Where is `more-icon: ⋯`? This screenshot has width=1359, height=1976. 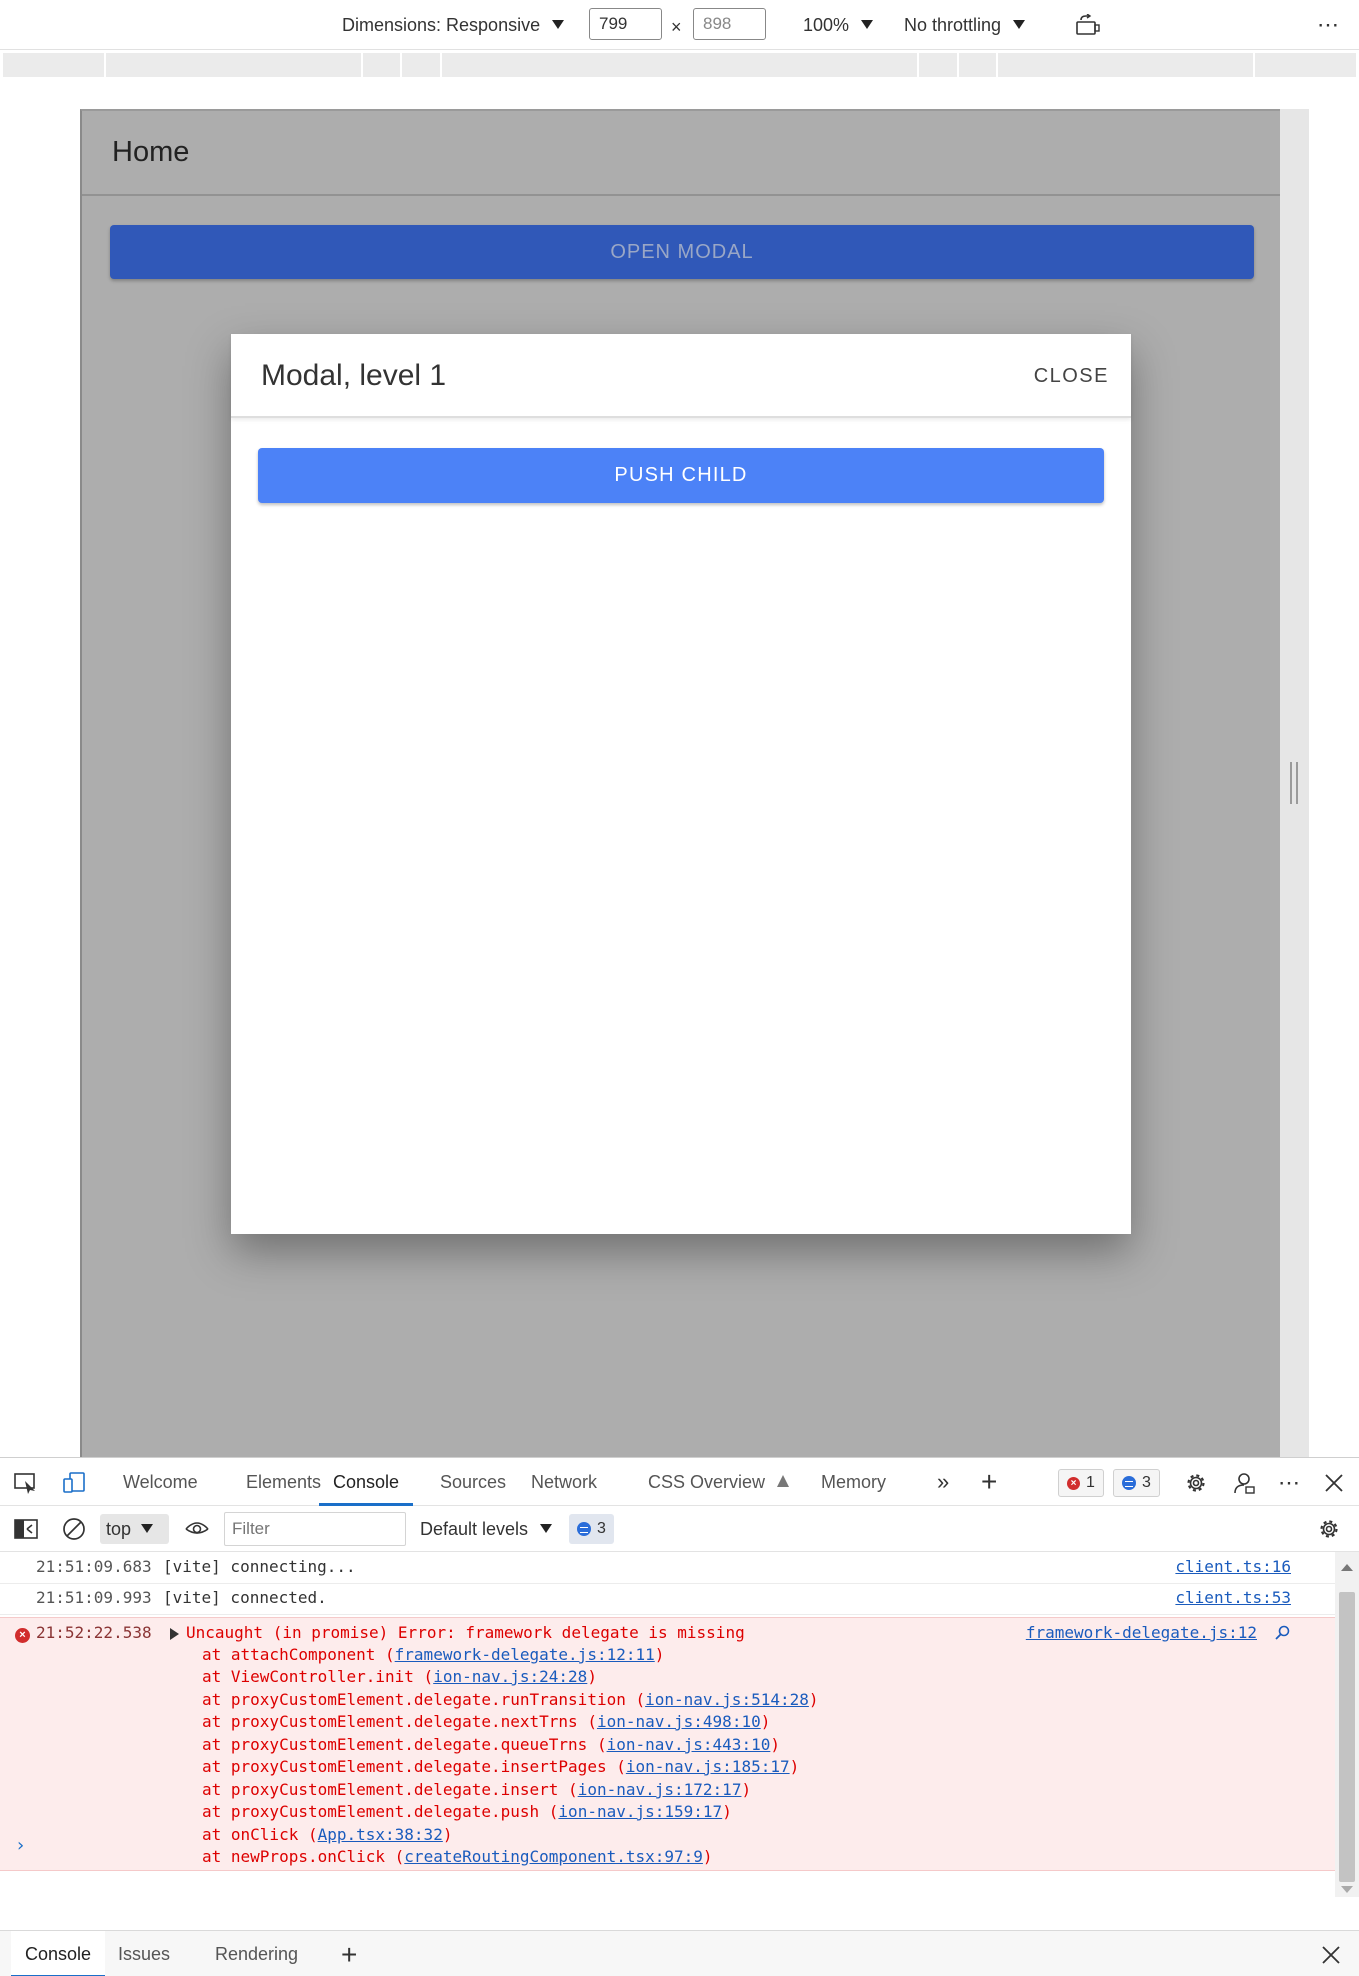
more-icon: ⋯ is located at coordinates (1328, 25).